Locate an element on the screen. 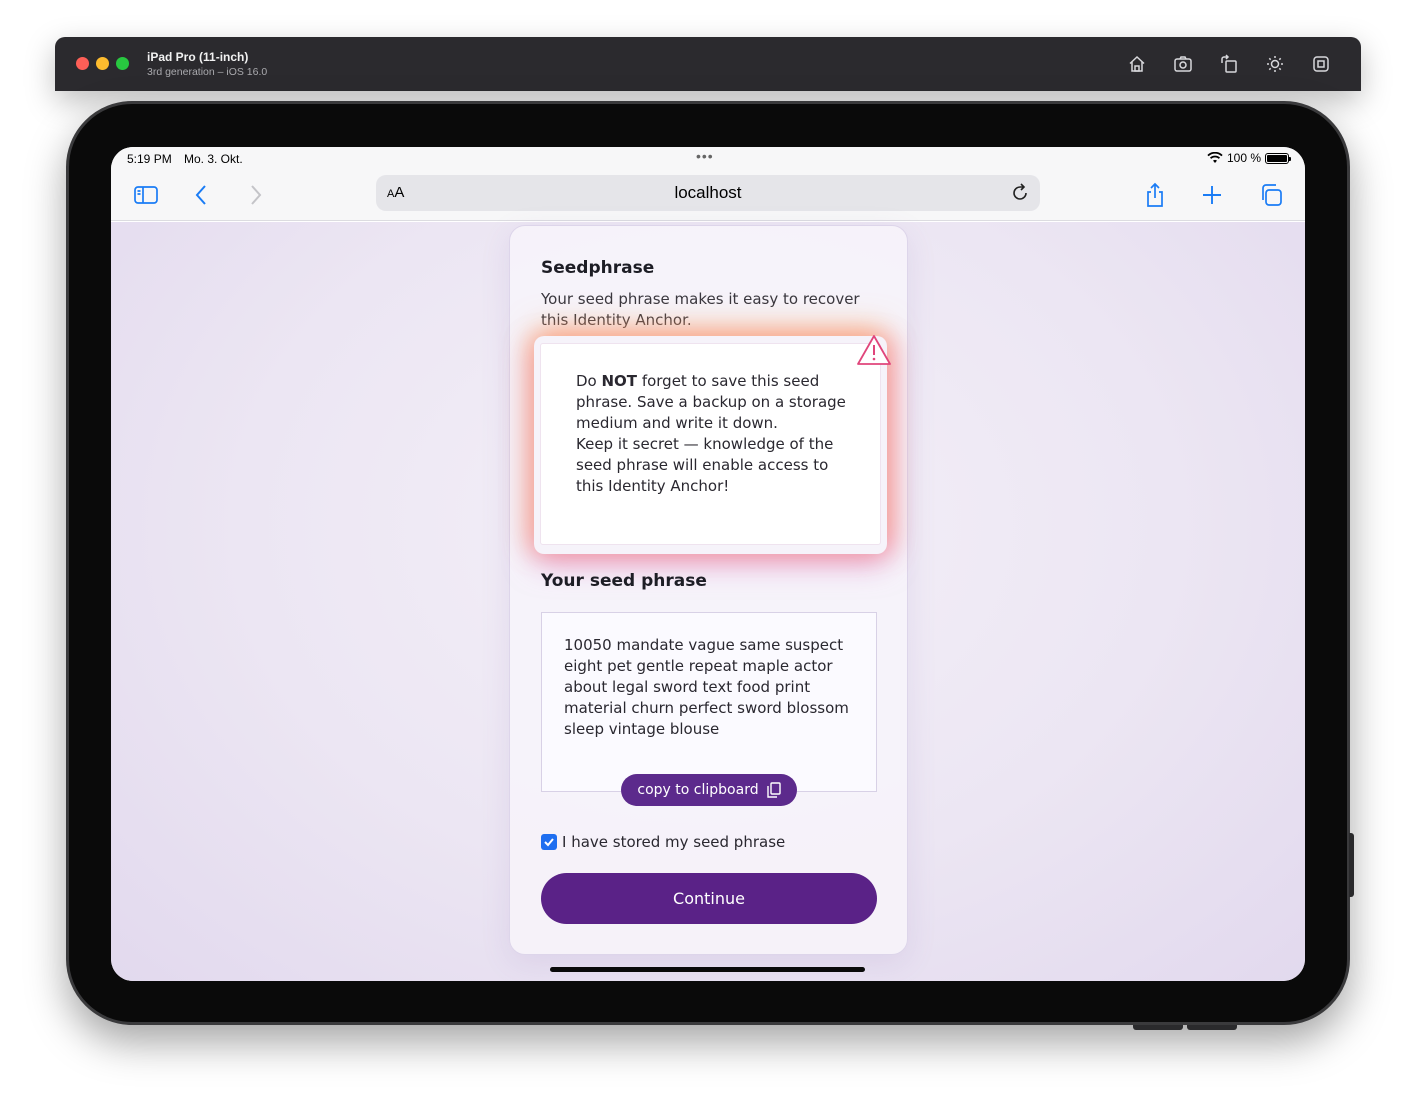 This screenshot has height=1111, width=1416. reload-icon is located at coordinates (1020, 193).